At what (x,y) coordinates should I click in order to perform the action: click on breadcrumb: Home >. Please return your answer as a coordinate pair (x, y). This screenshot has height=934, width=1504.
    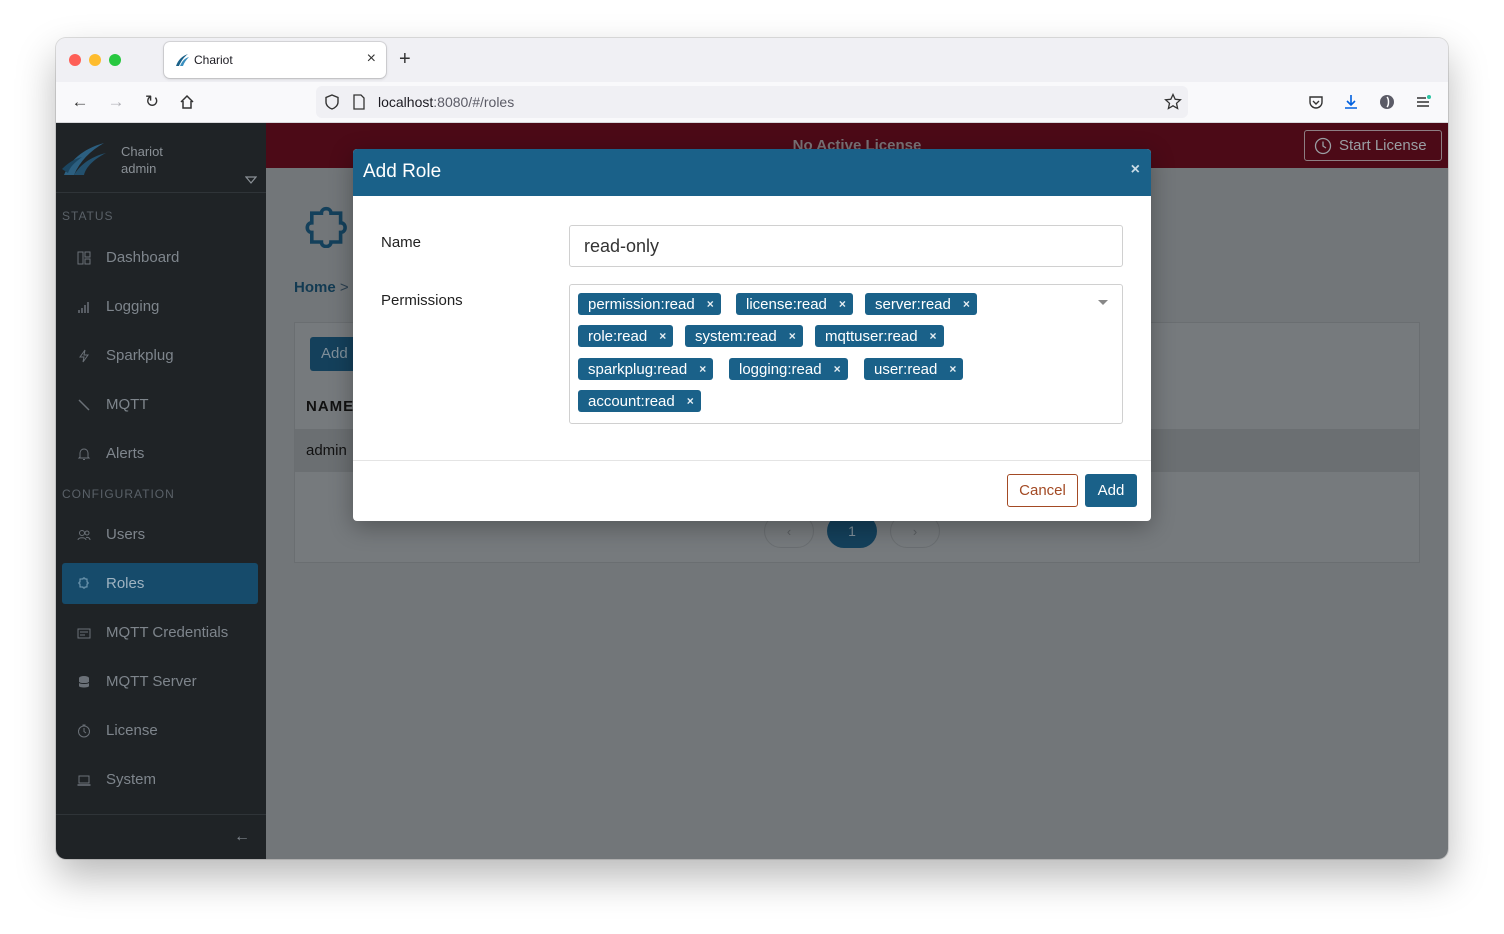
    Looking at the image, I should click on (321, 287).